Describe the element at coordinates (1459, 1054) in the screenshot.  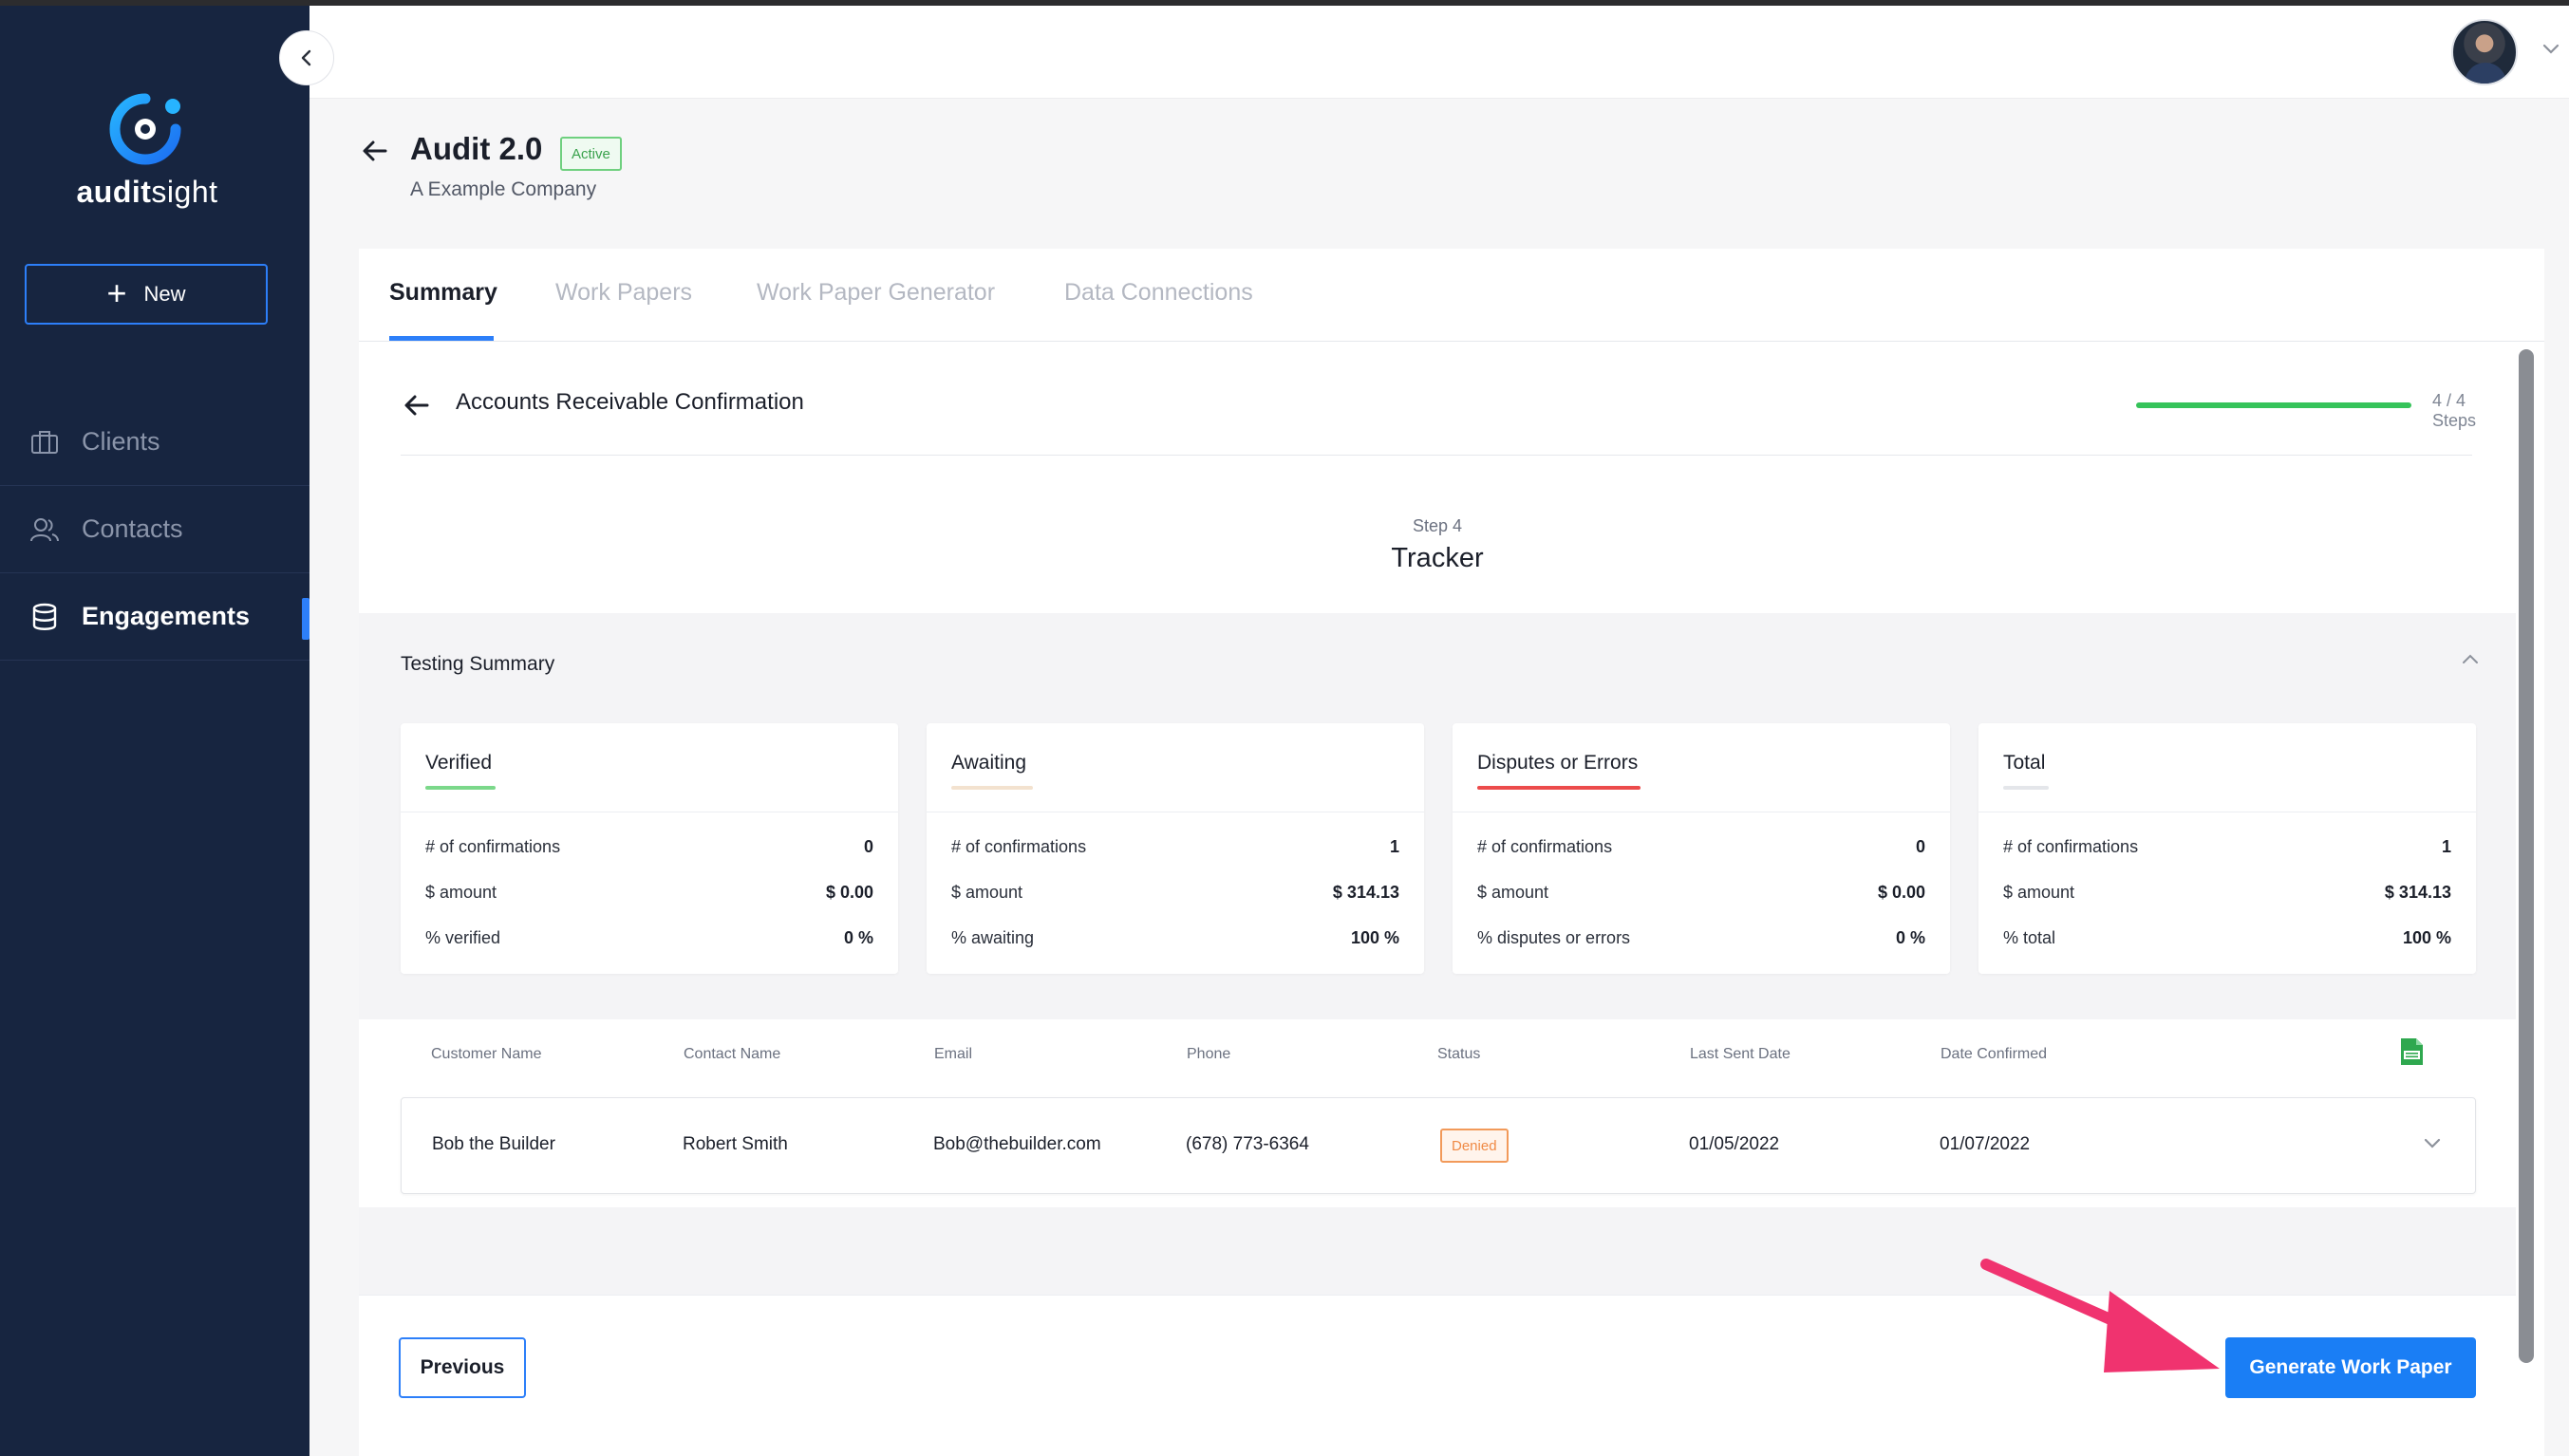
I see `column-header: Status` at that location.